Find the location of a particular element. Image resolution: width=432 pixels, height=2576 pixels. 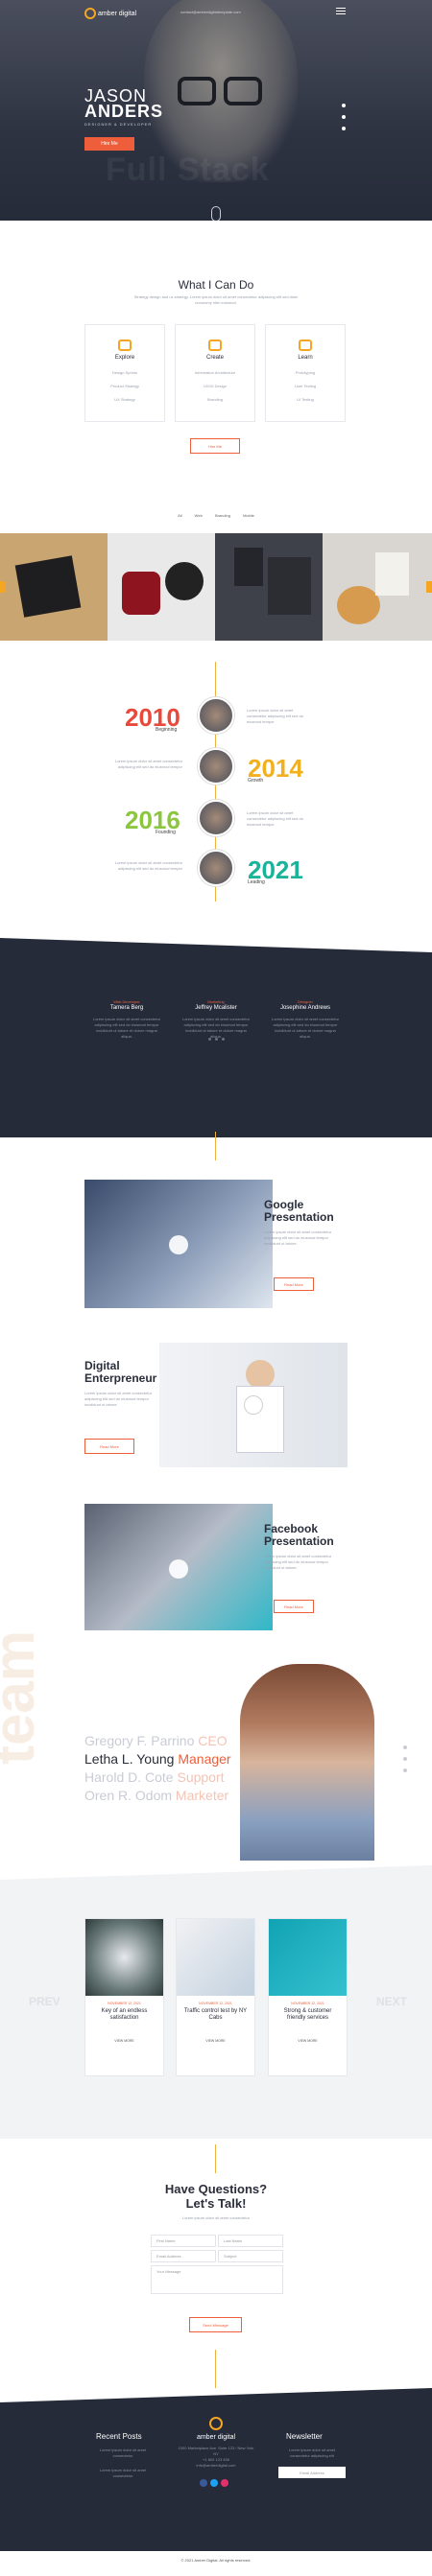

service-card: Learn Prototyping User Testing UI Testing is located at coordinates (305, 373).